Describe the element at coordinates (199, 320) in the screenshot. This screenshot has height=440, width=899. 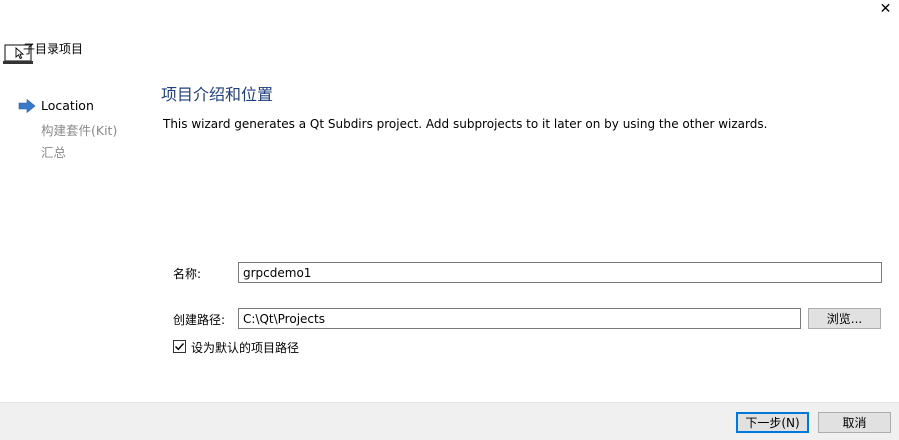
I see `path-label: 创建路径:` at that location.